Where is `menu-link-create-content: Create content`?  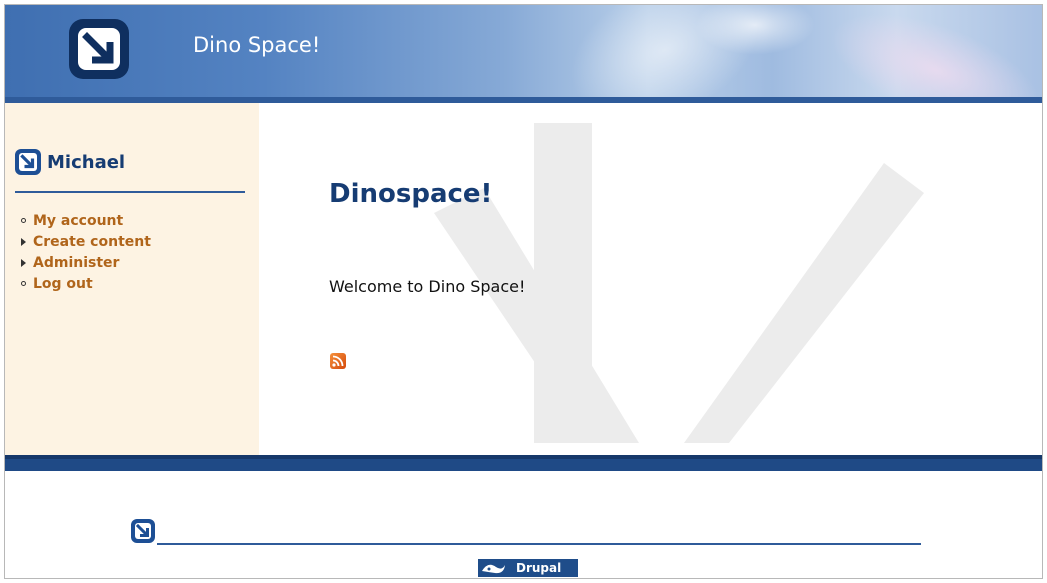 menu-link-create-content: Create content is located at coordinates (92, 242).